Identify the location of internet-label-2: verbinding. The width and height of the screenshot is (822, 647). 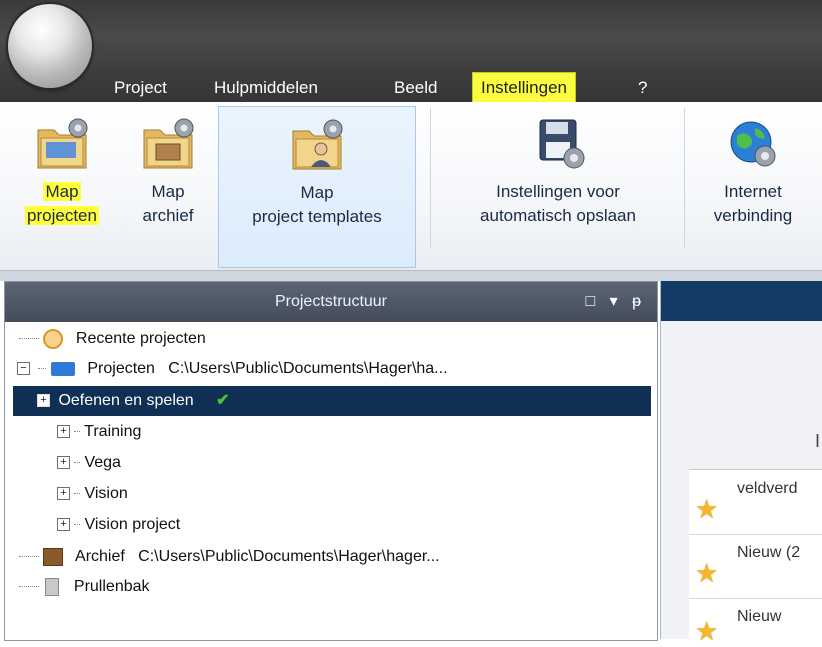
(753, 215).